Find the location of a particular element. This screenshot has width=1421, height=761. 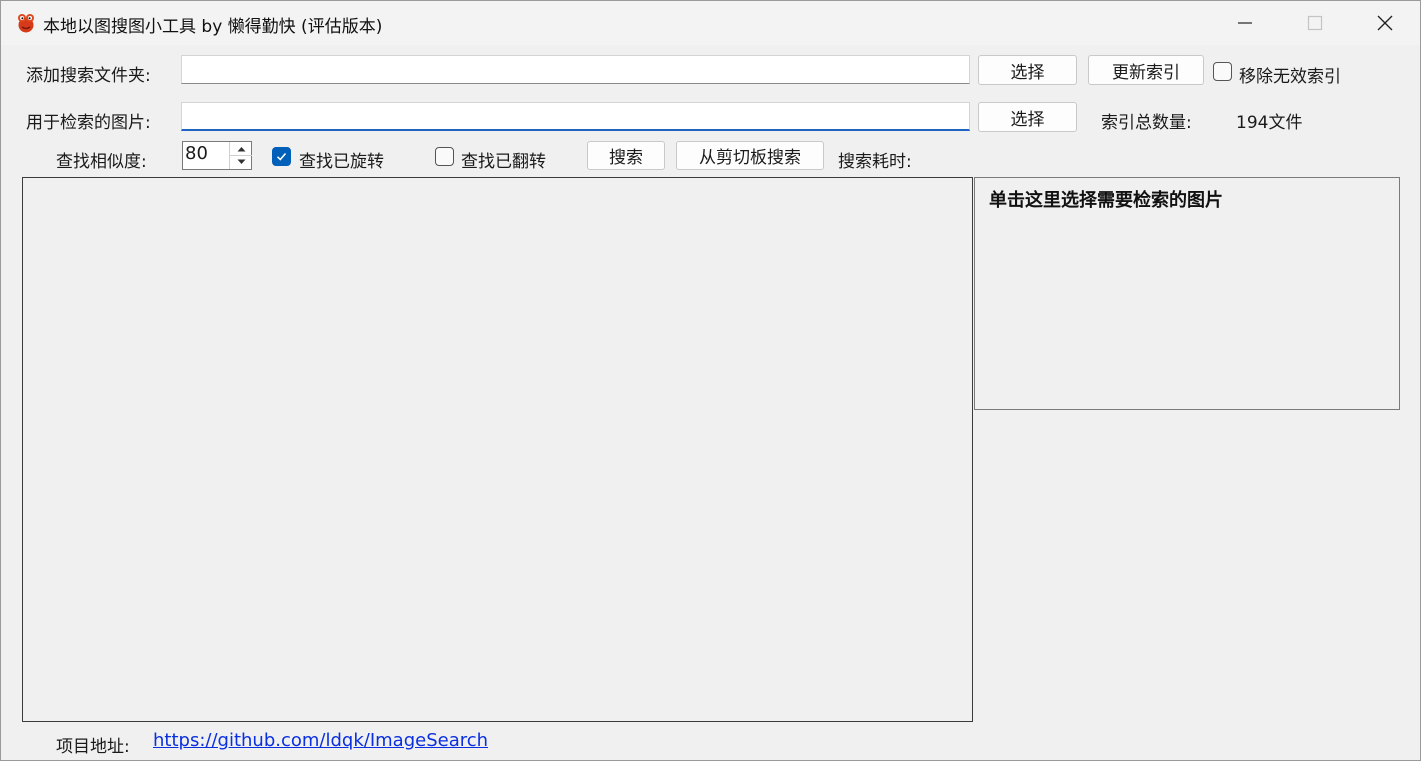

find-flipped-checkbox is located at coordinates (444, 156).